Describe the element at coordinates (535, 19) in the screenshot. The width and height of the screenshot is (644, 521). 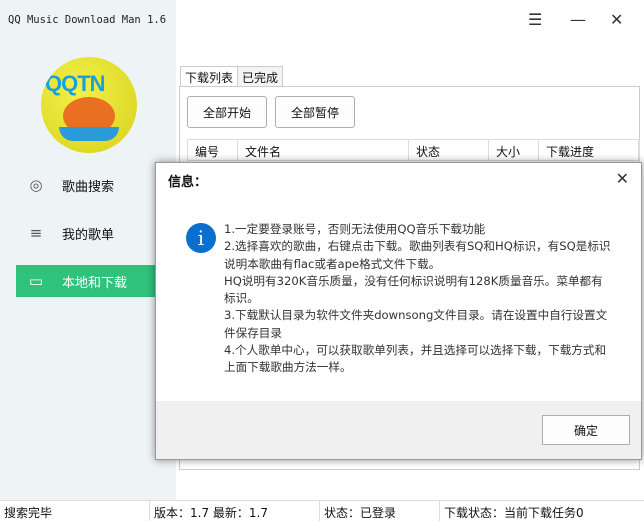
I see `menu-icon: ☰` at that location.